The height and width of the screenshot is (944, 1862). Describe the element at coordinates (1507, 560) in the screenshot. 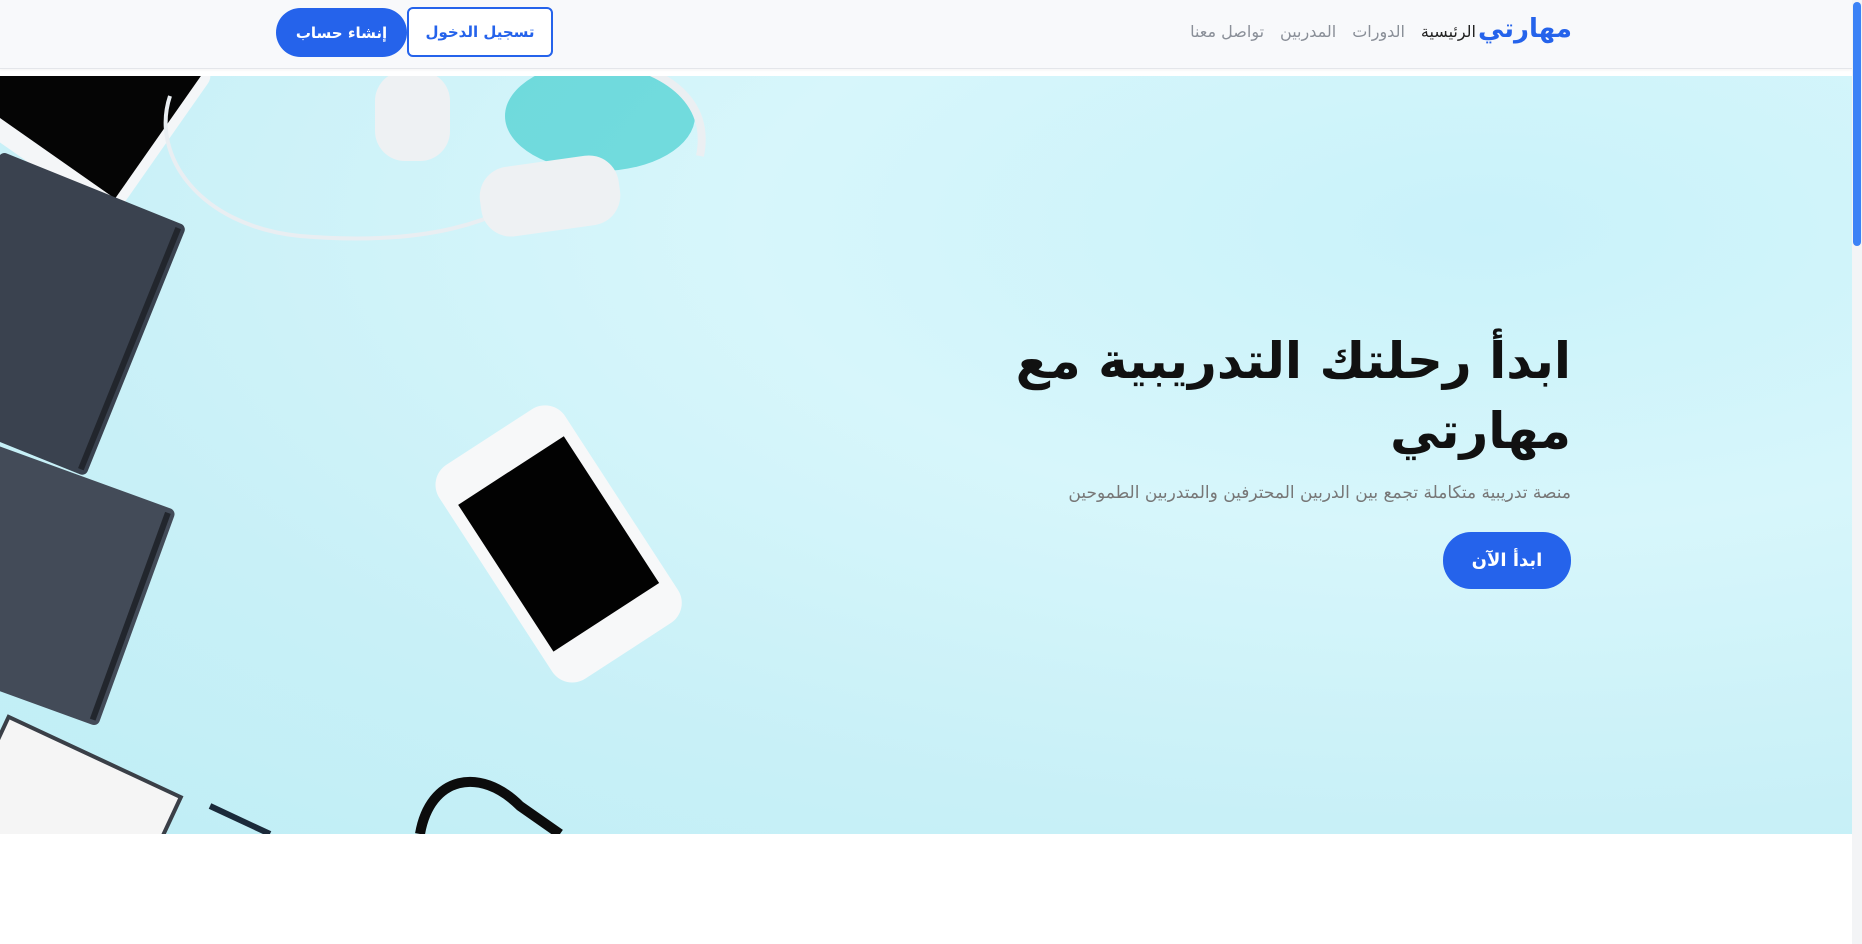

I see `start-now-button: ابدأ الآن` at that location.